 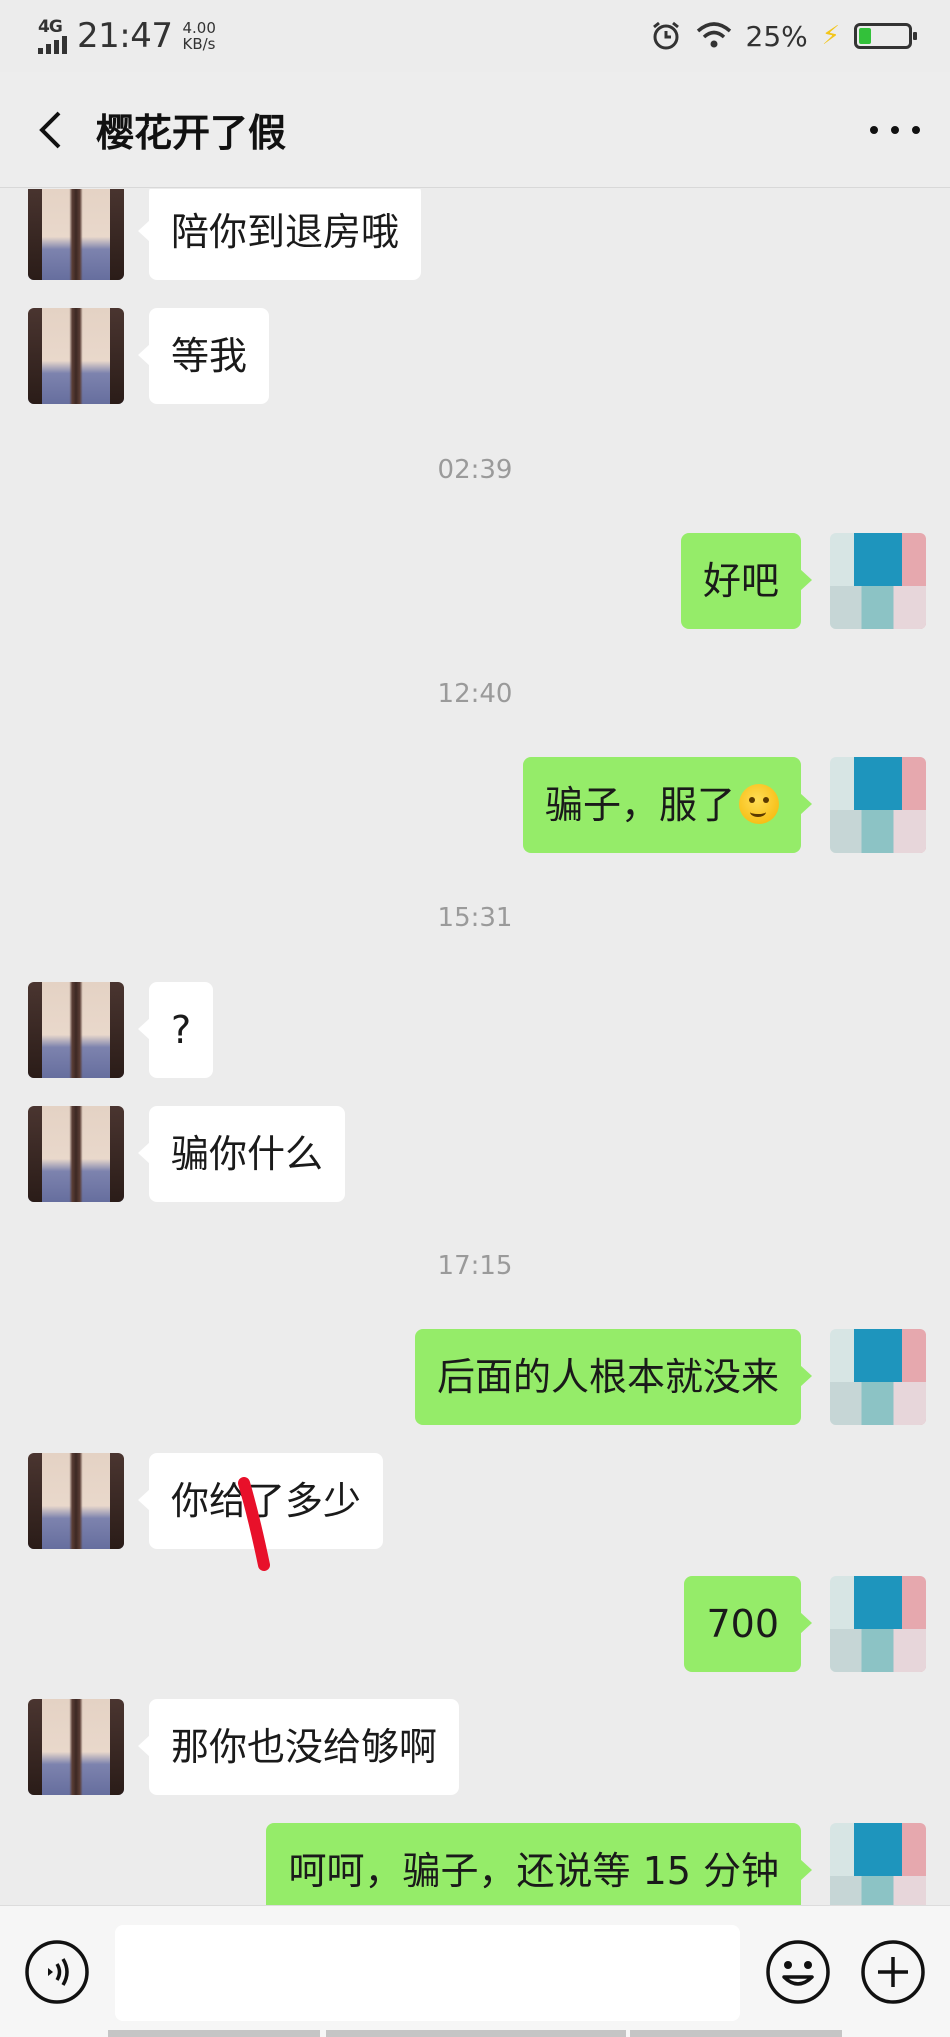 What do you see at coordinates (199, 44) in the screenshot?
I see `speed-unit: KB/s` at bounding box center [199, 44].